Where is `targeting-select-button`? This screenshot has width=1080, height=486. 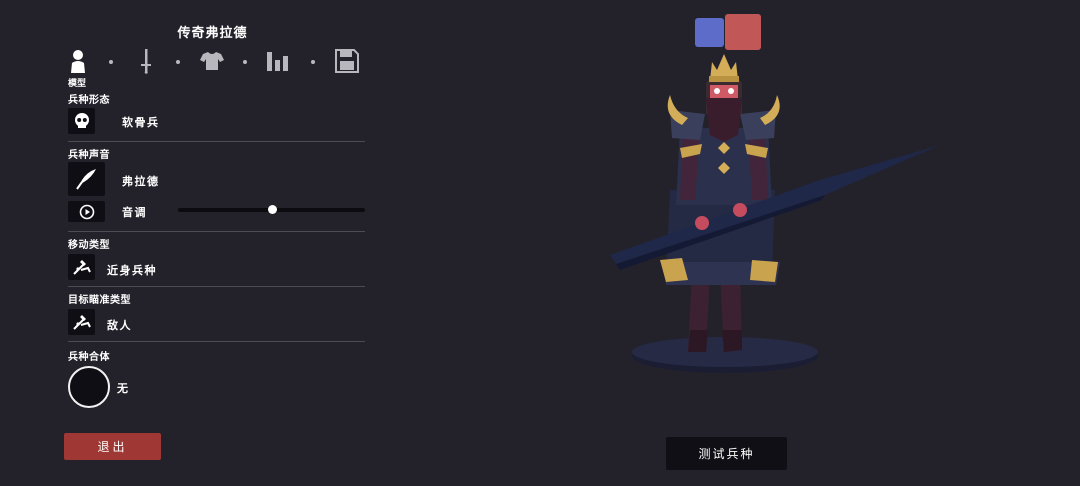
targeting-select-button is located at coordinates (81, 322).